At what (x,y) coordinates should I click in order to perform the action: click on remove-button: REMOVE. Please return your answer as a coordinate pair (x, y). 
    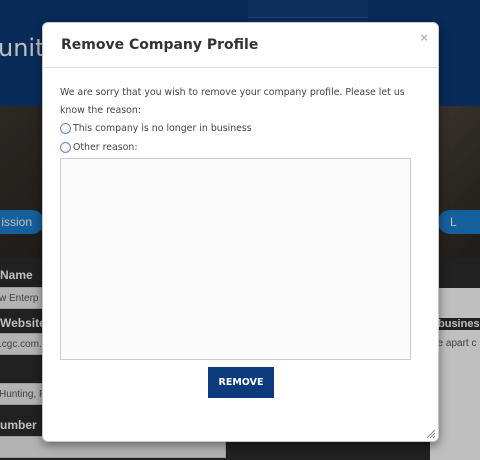
    Looking at the image, I should click on (241, 382).